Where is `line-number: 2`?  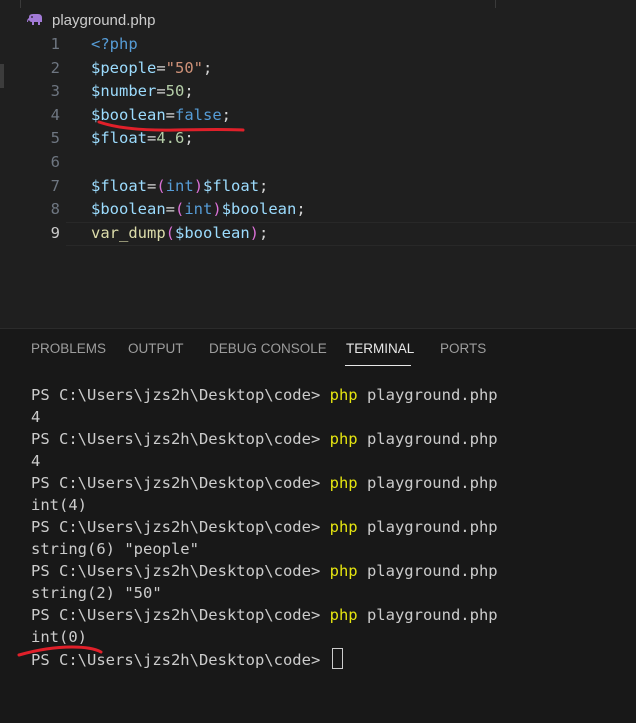
line-number: 2 is located at coordinates (55, 67).